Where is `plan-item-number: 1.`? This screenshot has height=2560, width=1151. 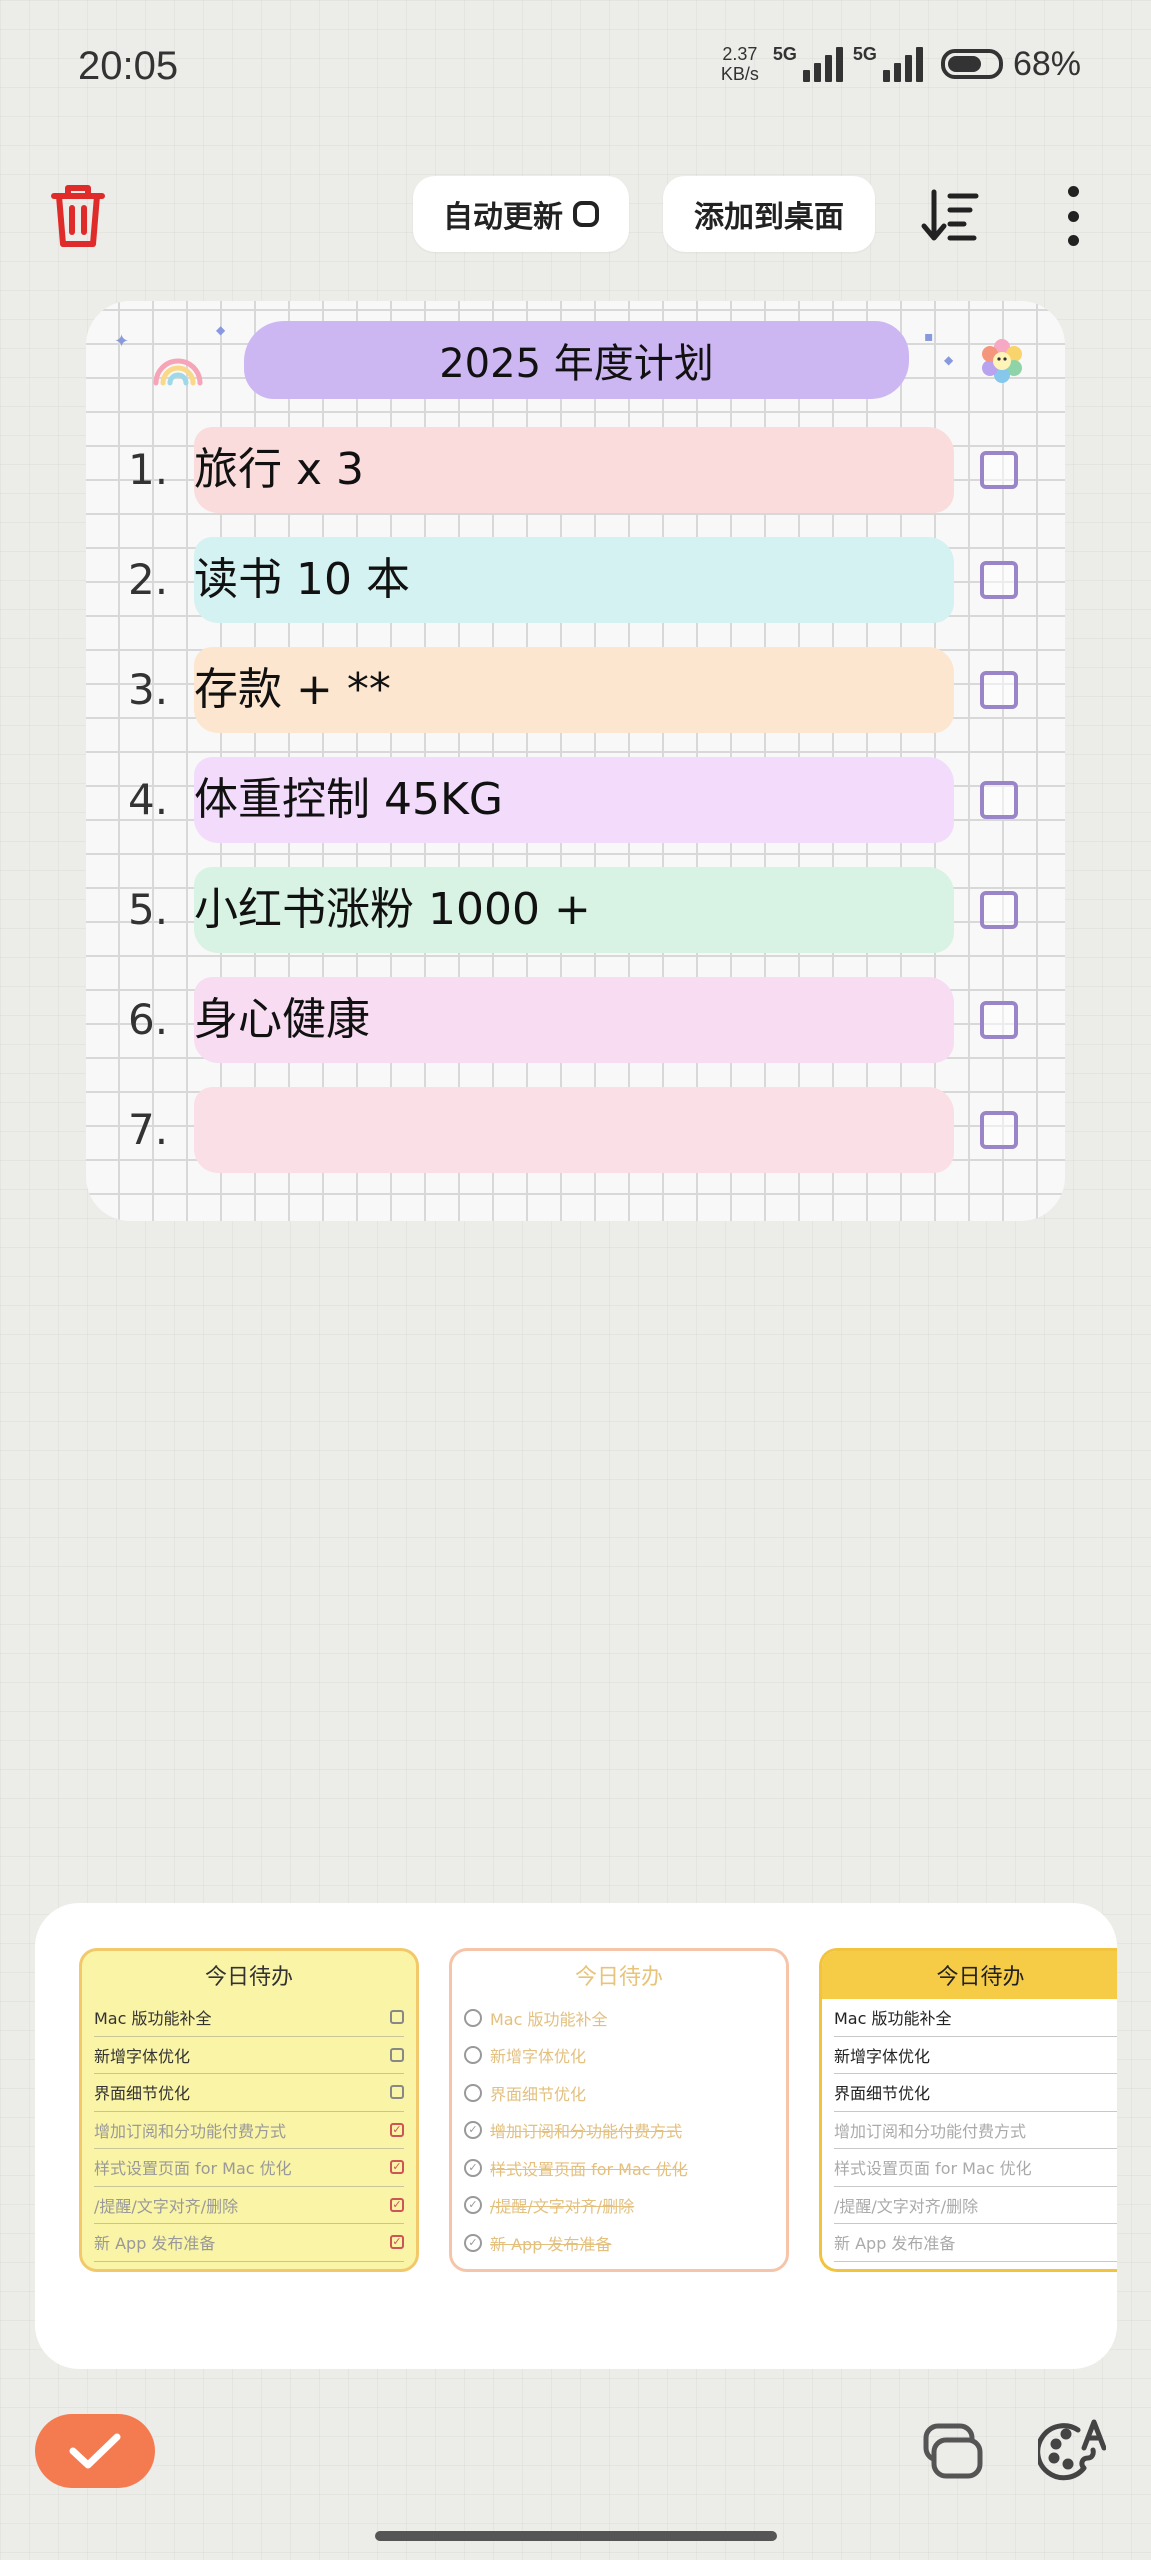 plan-item-number: 1. is located at coordinates (148, 469).